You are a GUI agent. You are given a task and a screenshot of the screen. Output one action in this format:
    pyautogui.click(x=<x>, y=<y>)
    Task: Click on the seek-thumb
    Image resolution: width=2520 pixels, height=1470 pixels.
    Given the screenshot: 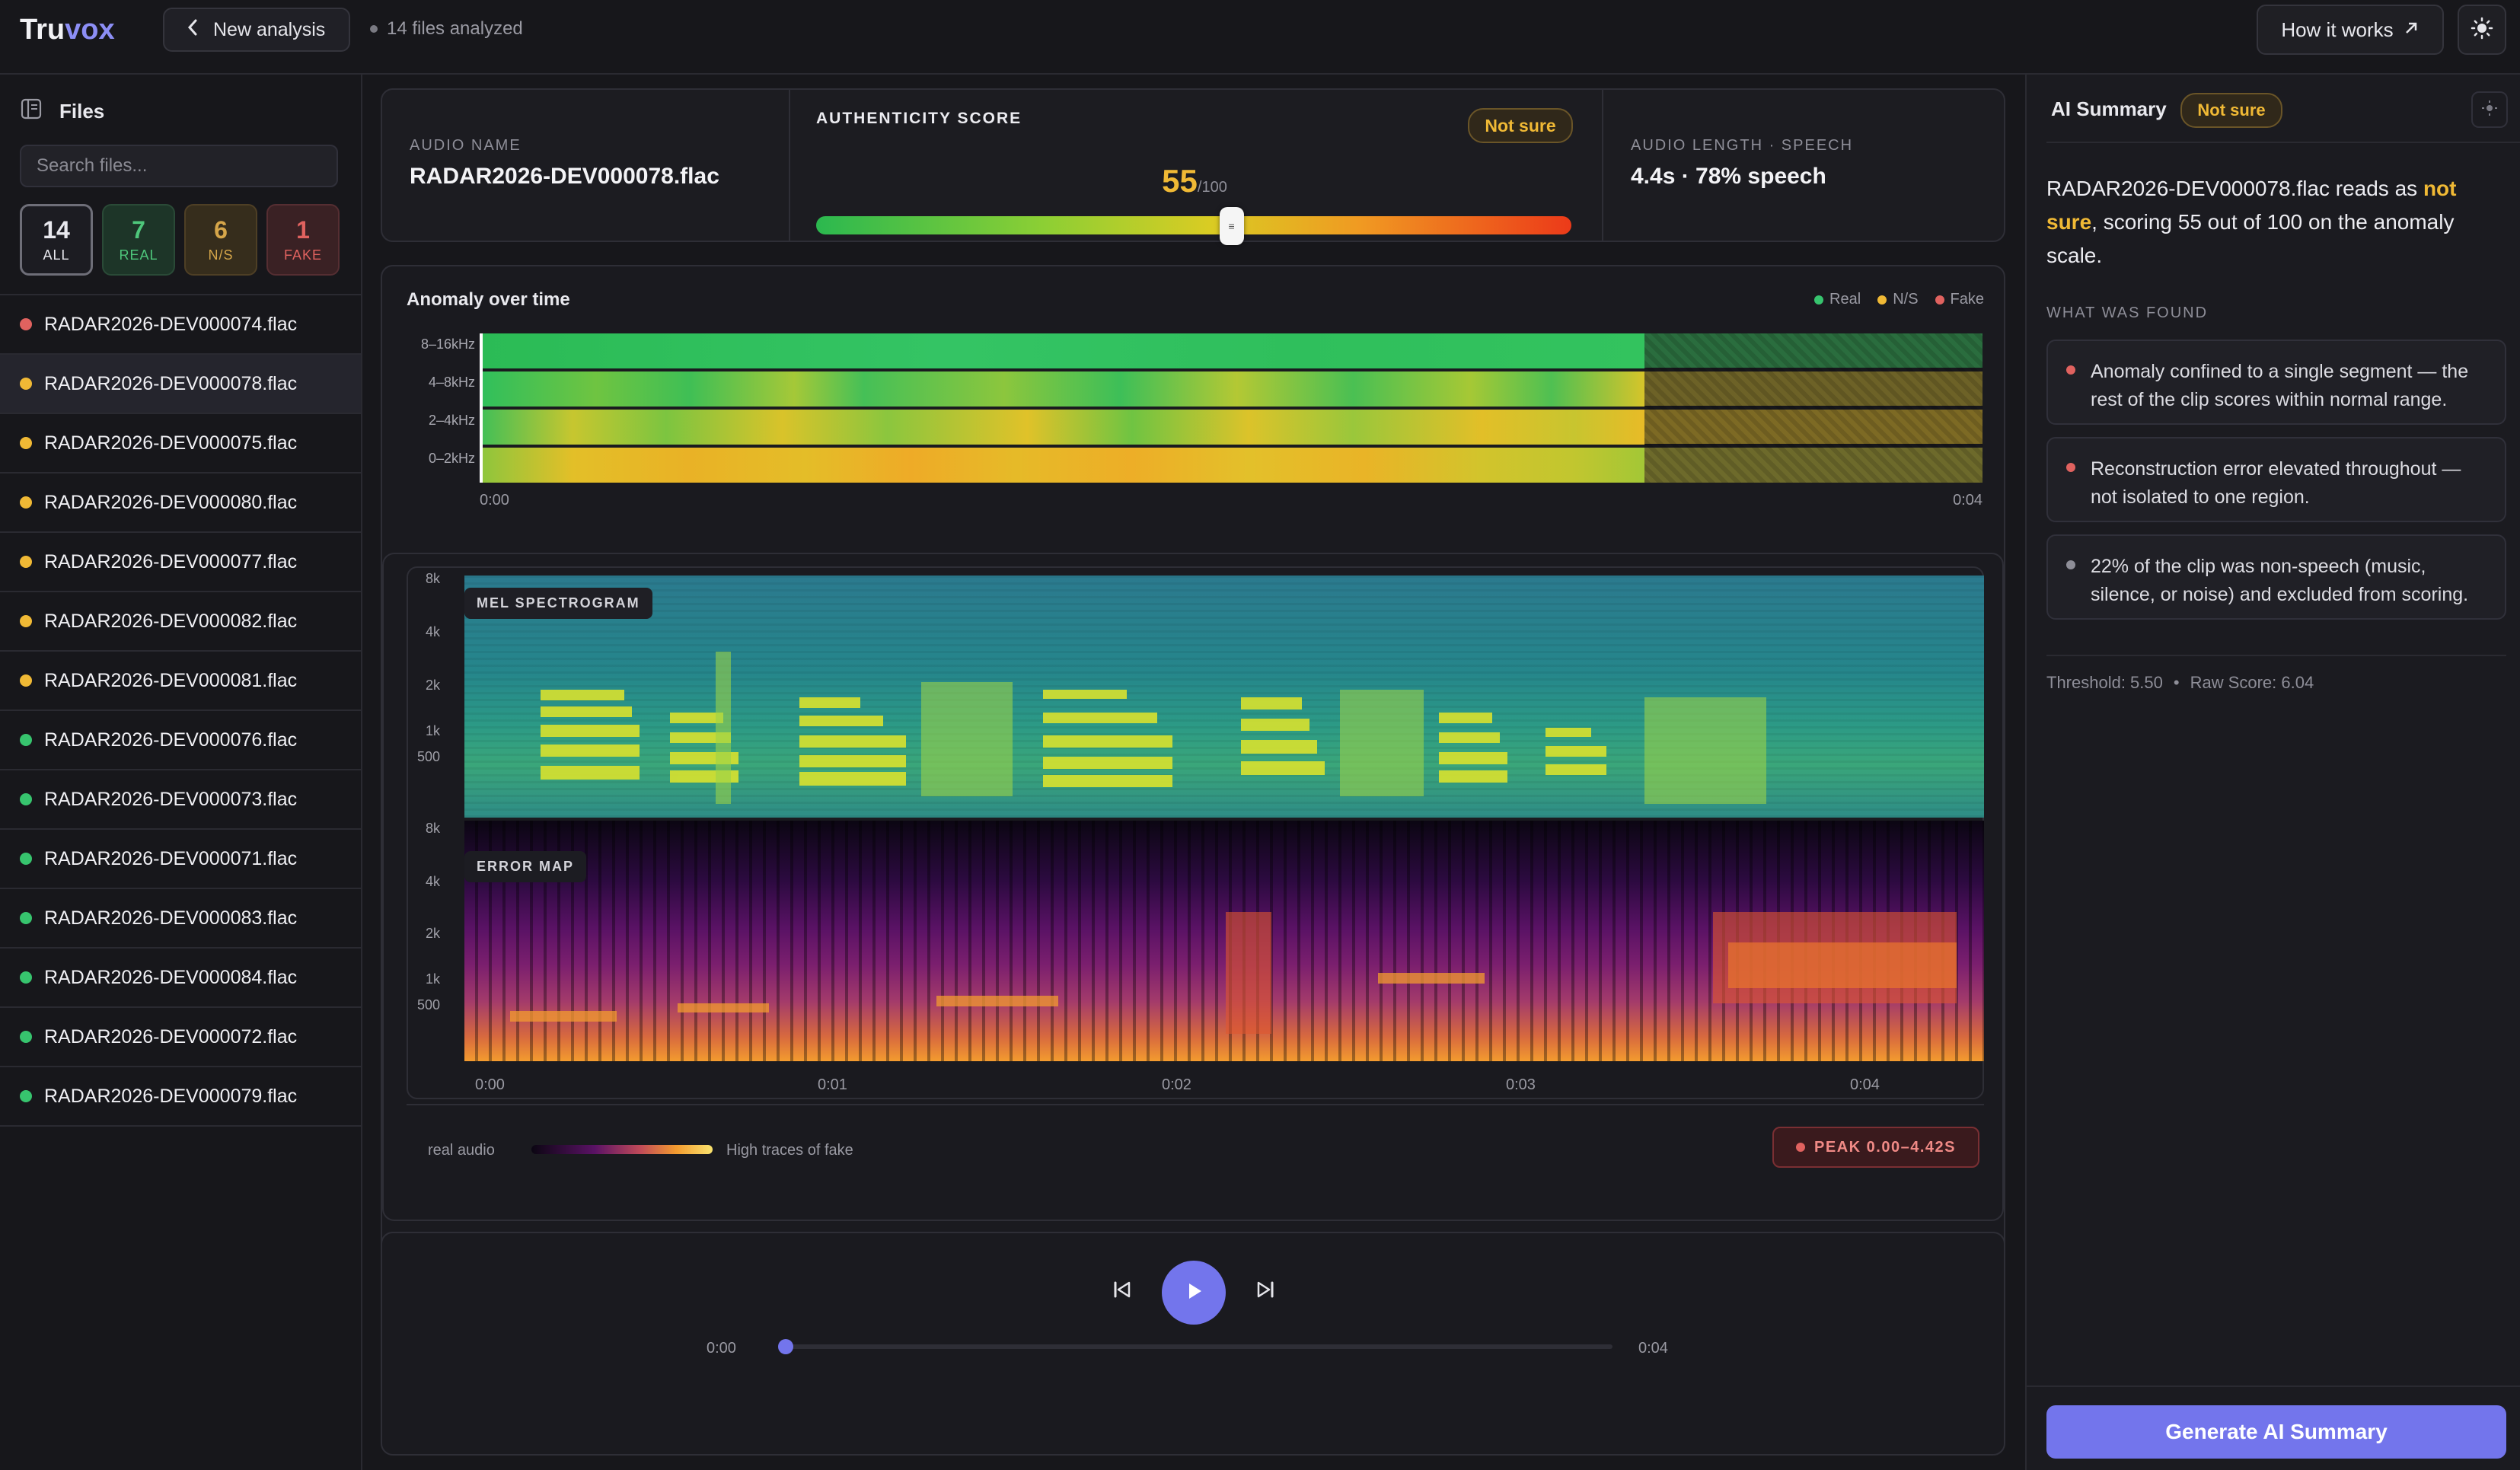 What is the action you would take?
    pyautogui.click(x=785, y=1346)
    